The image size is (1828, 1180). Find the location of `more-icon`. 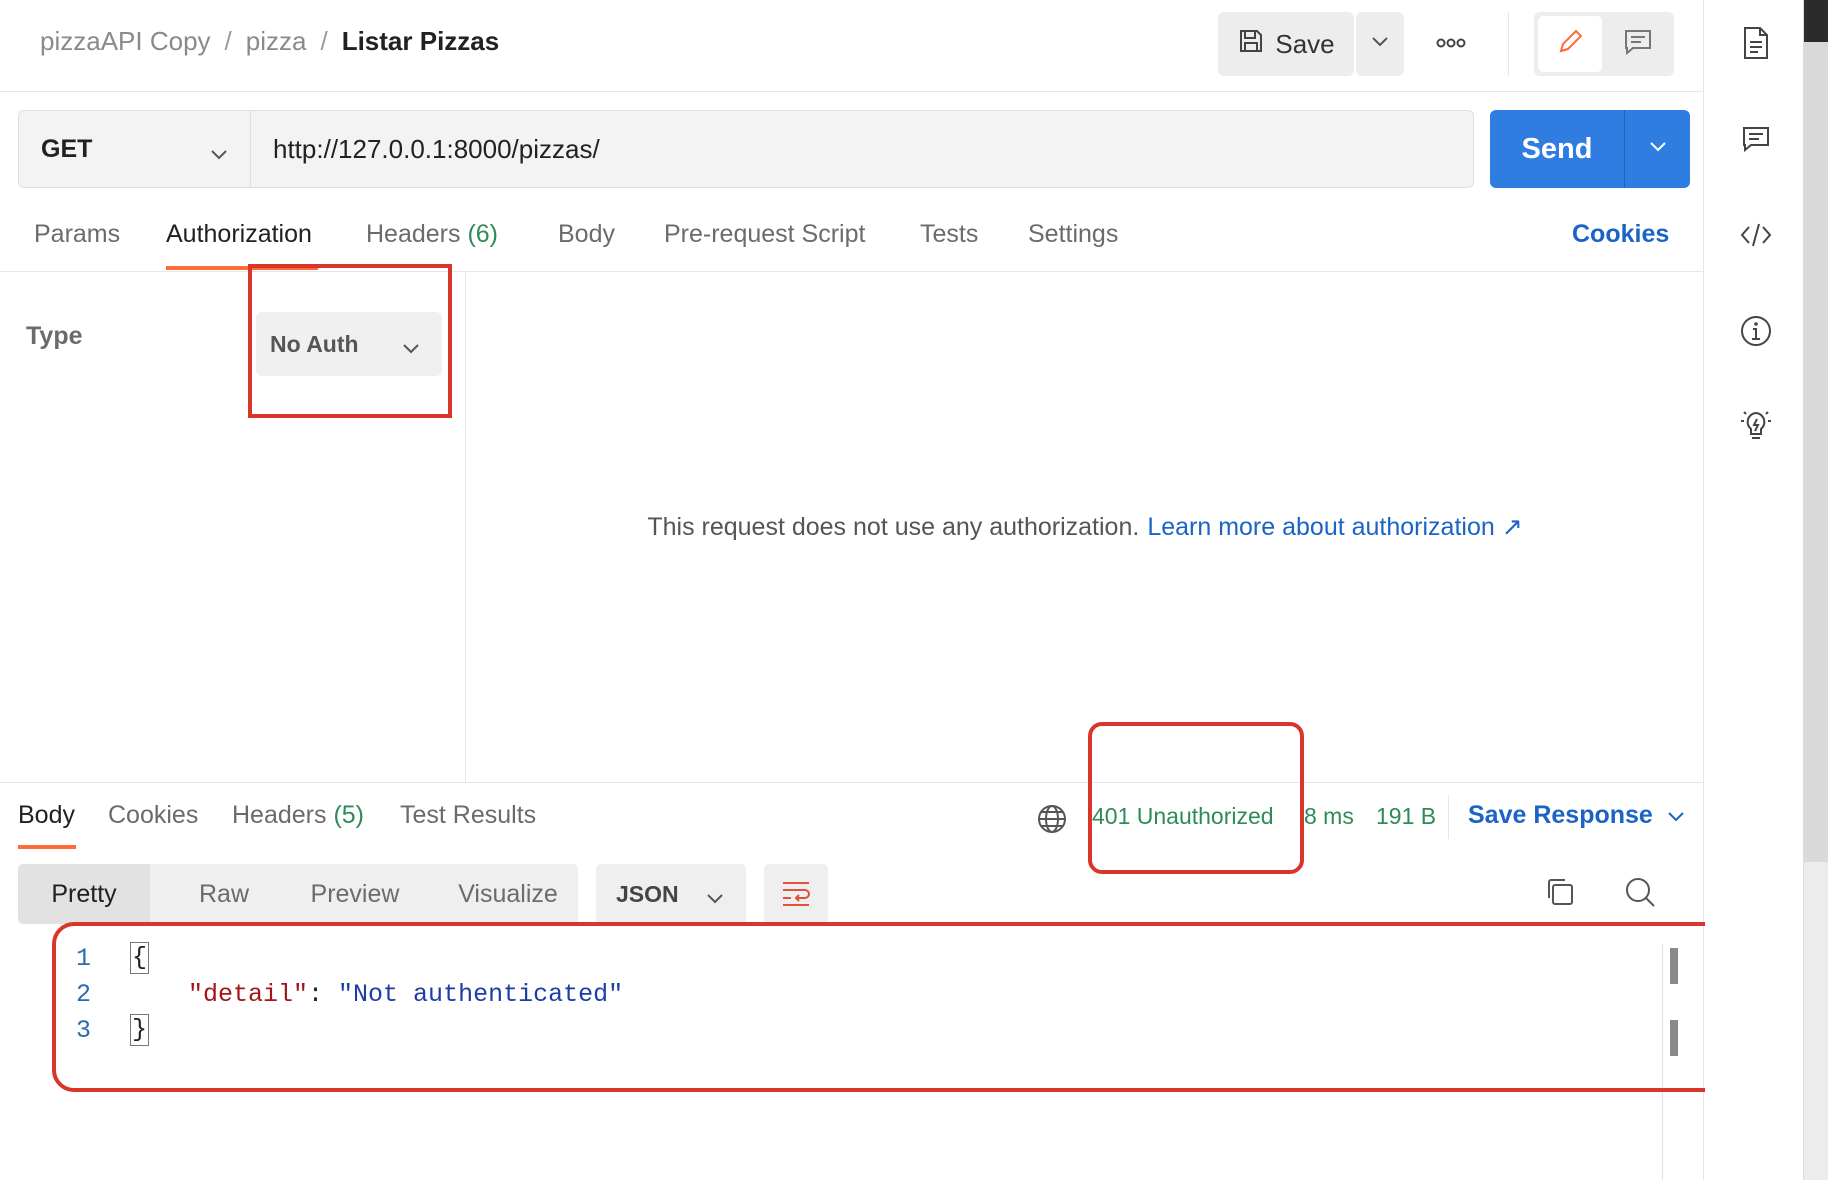

more-icon is located at coordinates (1451, 44).